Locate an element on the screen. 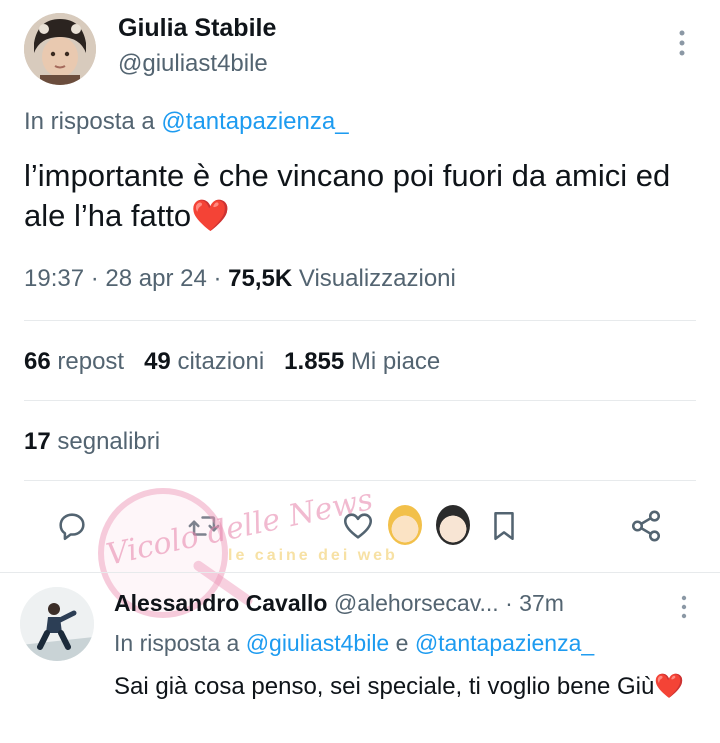 Image resolution: width=720 pixels, height=743 pixels. reposts-stat: 66 repost is located at coordinates (74, 361).